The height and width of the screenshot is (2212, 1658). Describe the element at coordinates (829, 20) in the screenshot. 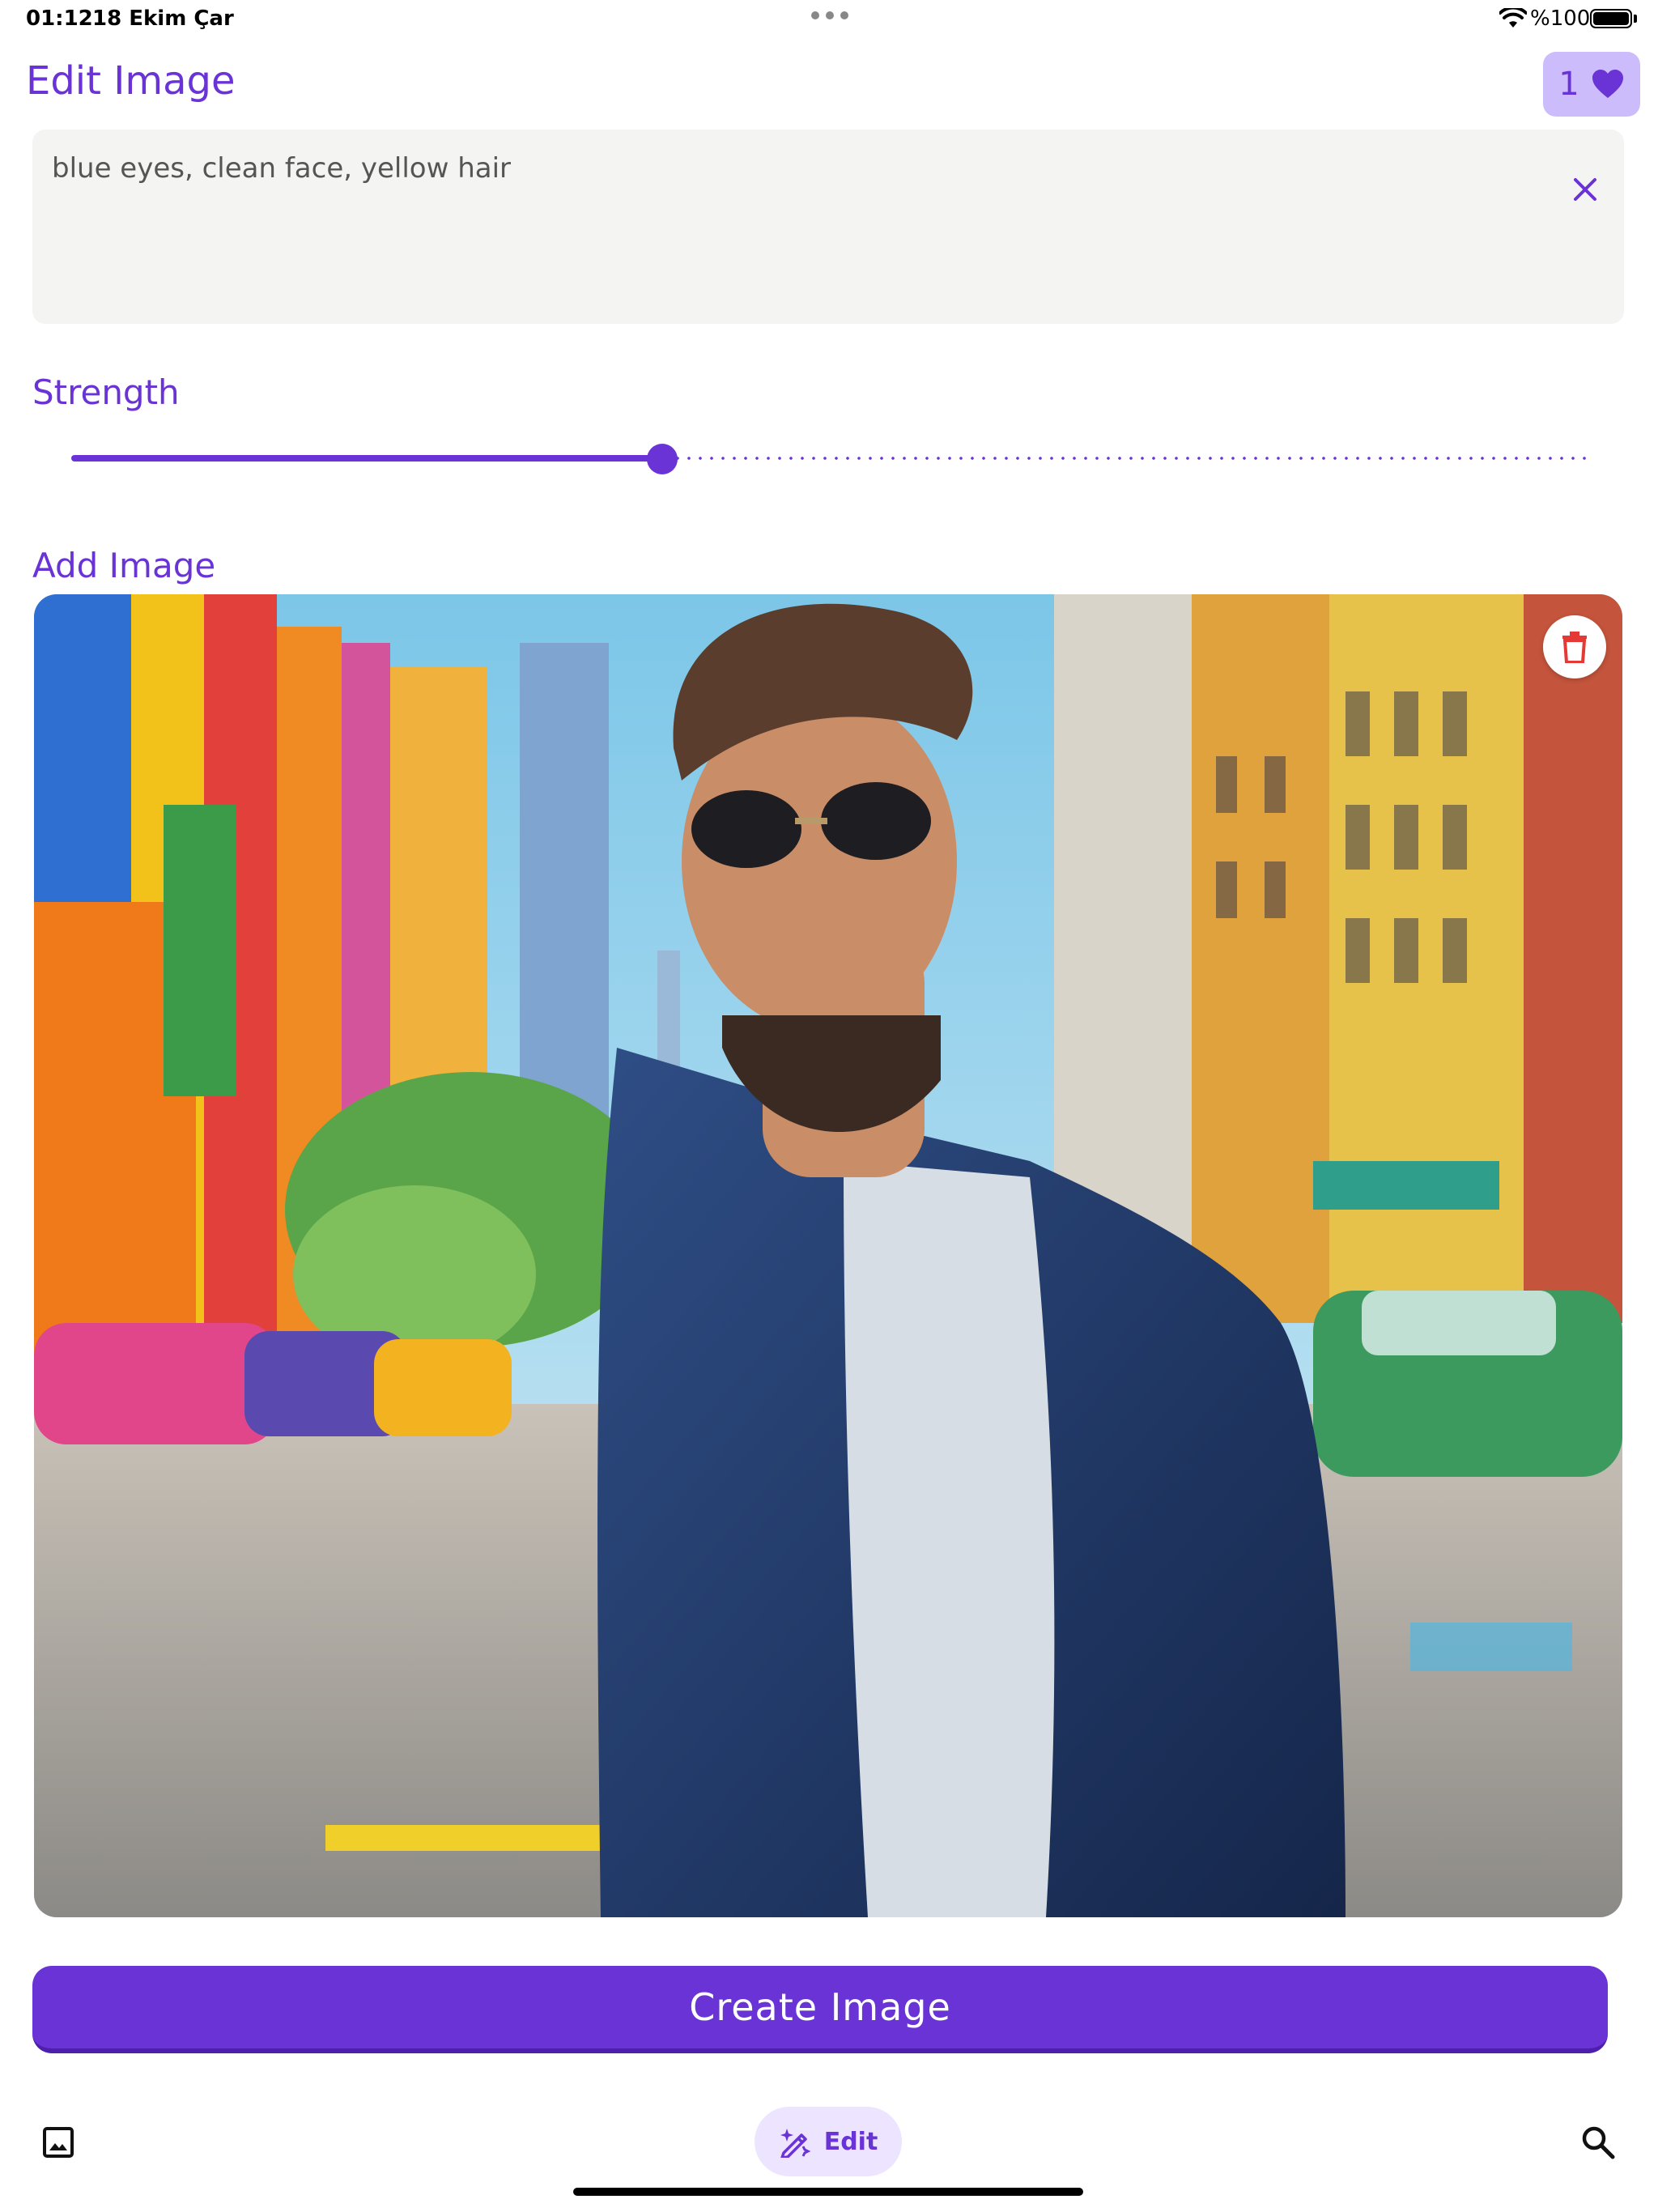

I see `status-bar: 01:12 18 Ekim Çar %100` at that location.